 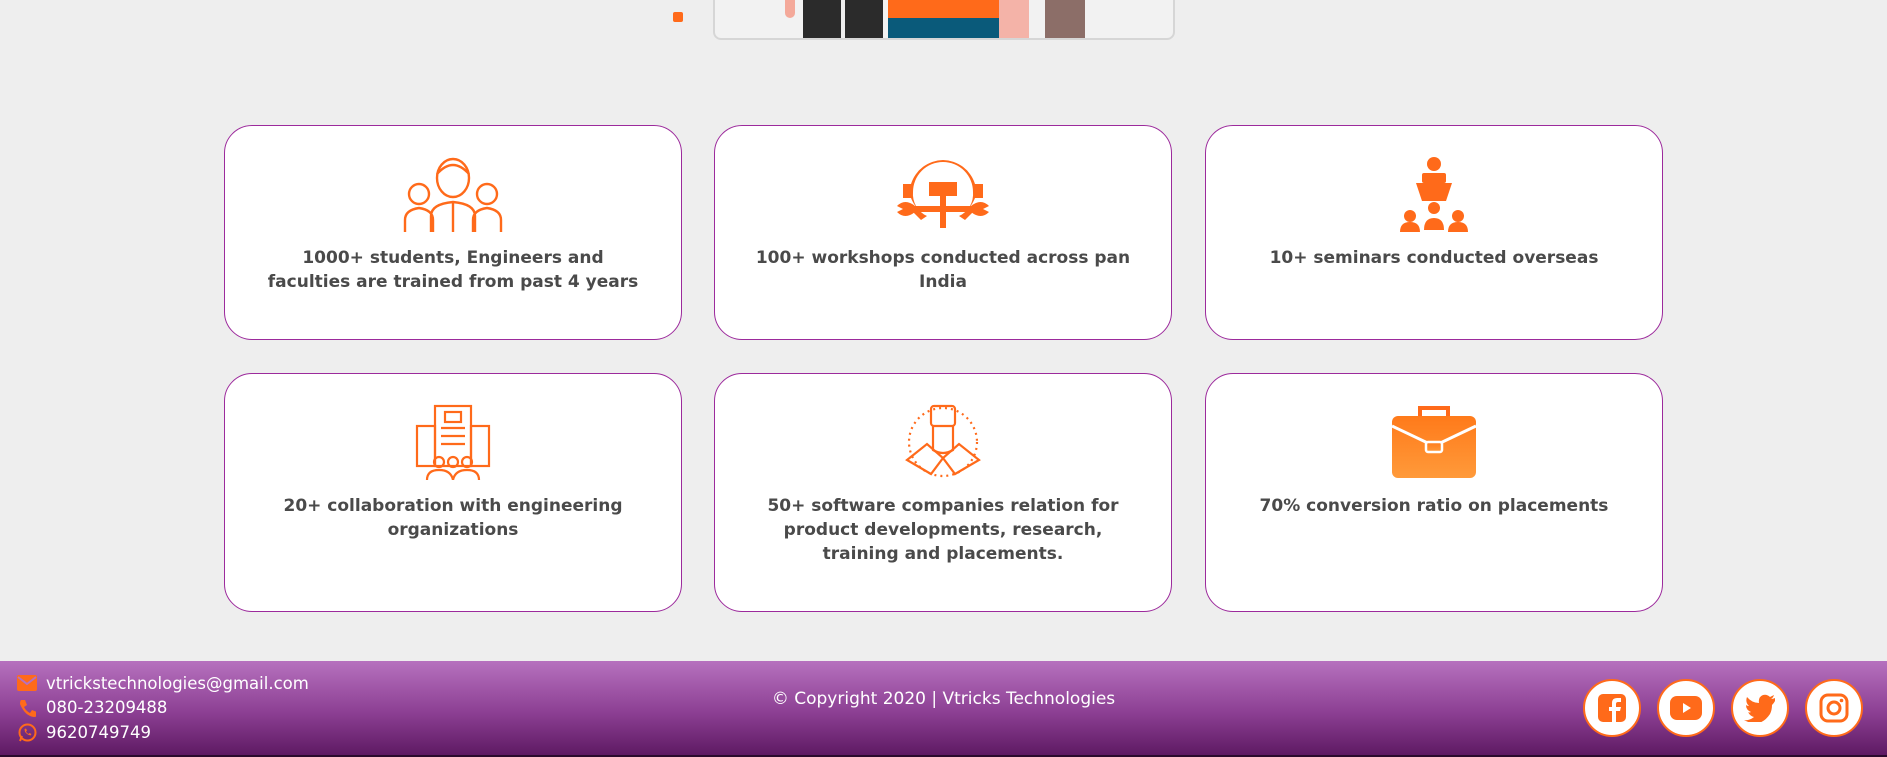 What do you see at coordinates (943, 442) in the screenshot?
I see `handshake-icon` at bounding box center [943, 442].